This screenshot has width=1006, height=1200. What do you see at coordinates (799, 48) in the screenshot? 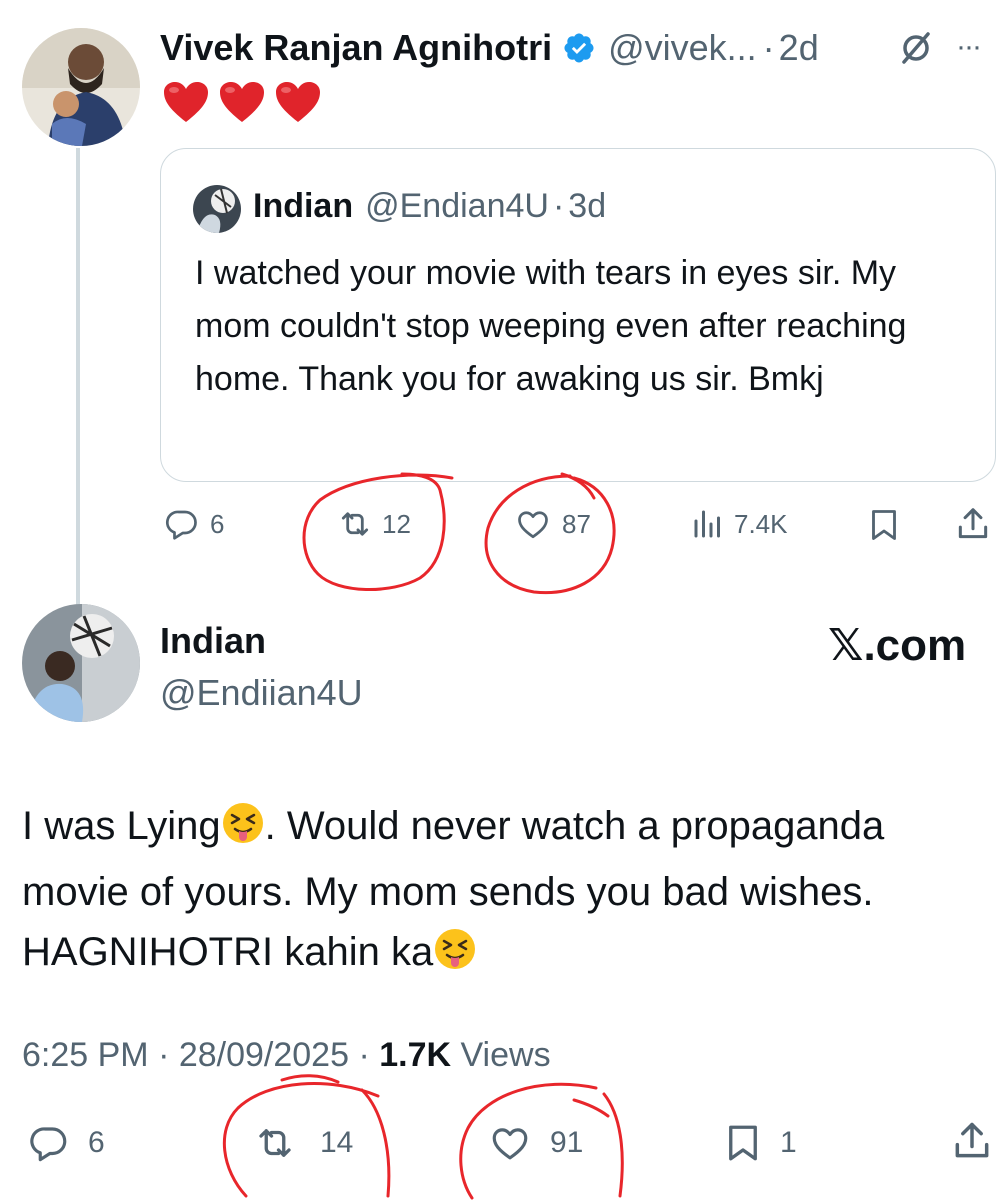
I see `tweet-time: 2d` at bounding box center [799, 48].